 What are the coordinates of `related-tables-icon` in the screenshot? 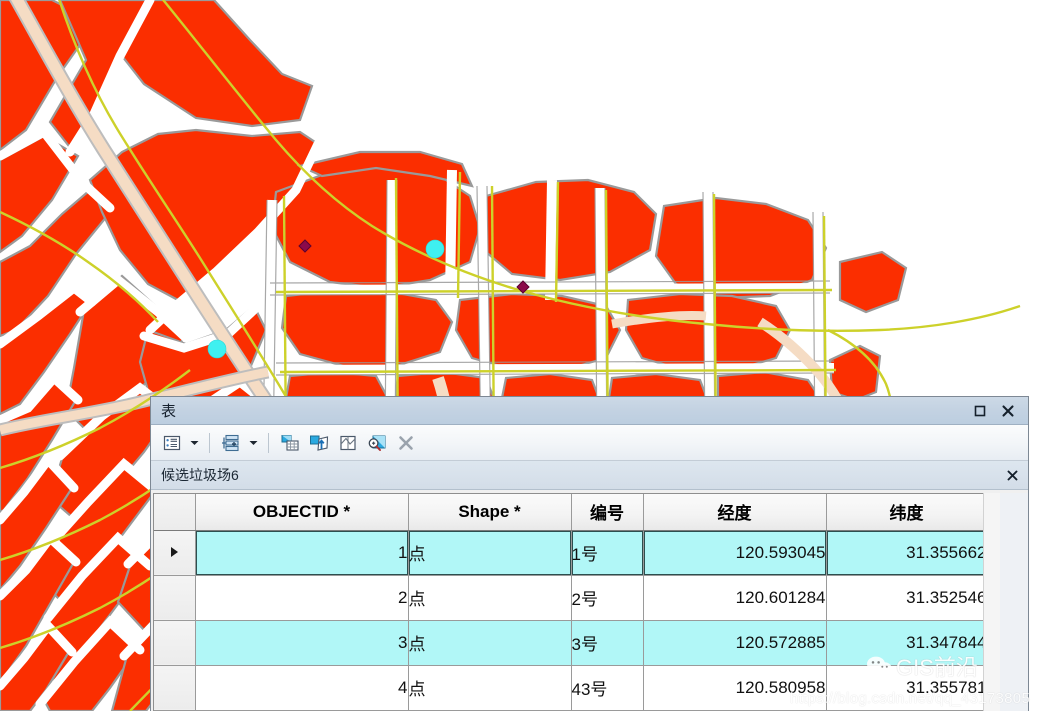 It's located at (231, 443).